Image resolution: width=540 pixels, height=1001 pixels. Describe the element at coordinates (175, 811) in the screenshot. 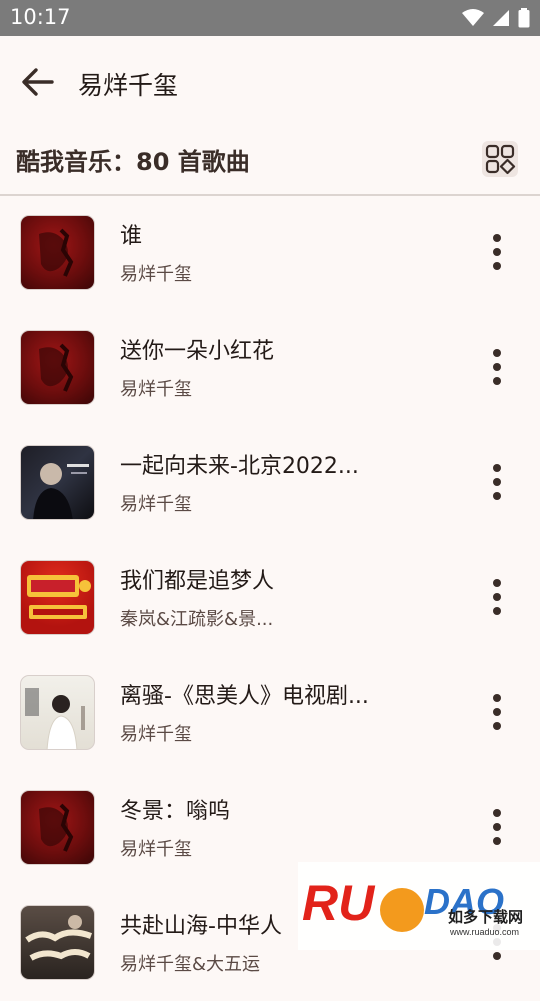

I see `song-title: 冬景：嗡呜` at that location.